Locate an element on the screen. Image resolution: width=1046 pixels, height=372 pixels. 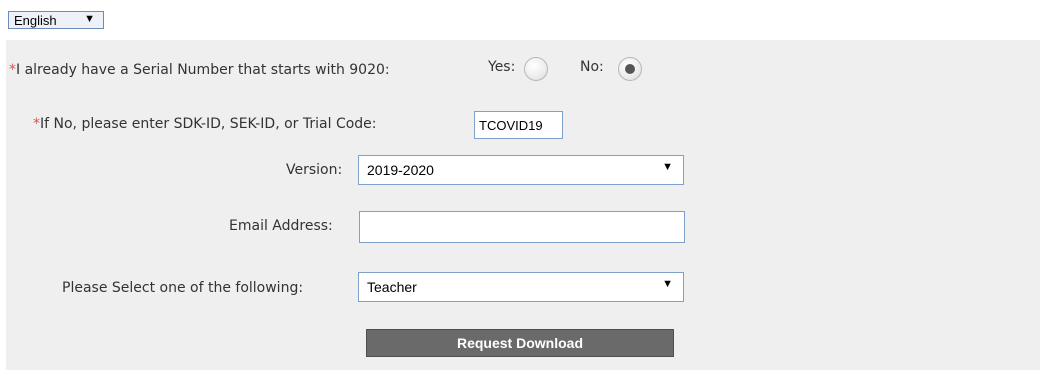
role-select-value: Teacher is located at coordinates (392, 287).